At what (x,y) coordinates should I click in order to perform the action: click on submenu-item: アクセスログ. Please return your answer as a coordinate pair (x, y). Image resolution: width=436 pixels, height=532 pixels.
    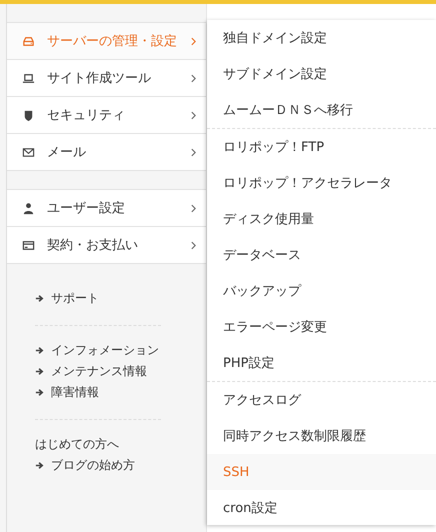
    Looking at the image, I should click on (321, 400).